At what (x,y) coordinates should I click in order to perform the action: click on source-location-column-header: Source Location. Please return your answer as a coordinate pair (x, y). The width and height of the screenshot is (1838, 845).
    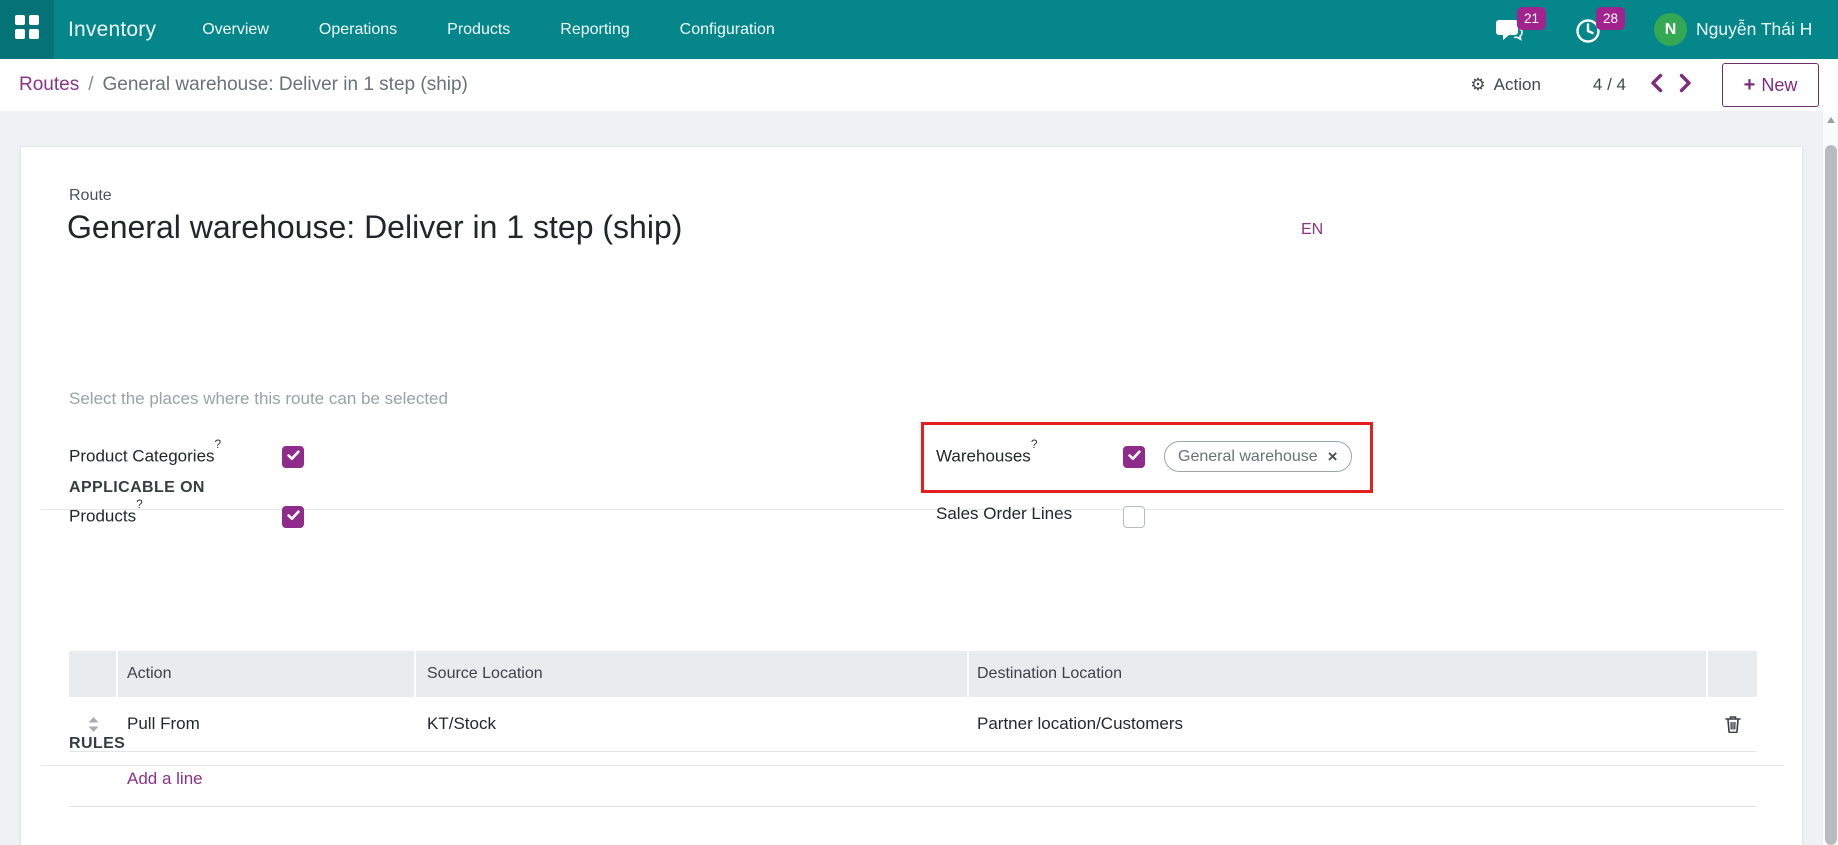
    Looking at the image, I should click on (692, 674).